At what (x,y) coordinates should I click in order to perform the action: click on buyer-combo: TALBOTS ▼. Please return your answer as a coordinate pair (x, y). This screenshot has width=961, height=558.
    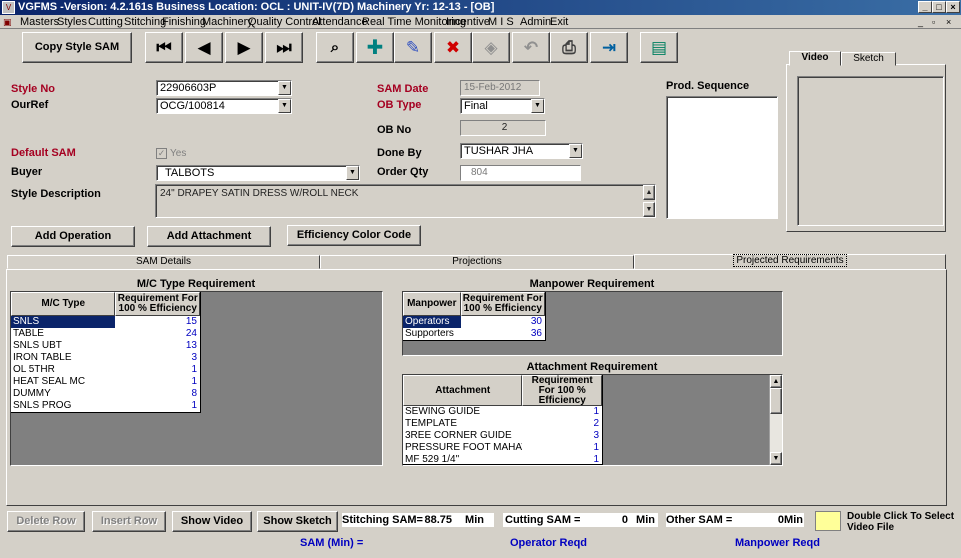
    Looking at the image, I should click on (258, 173).